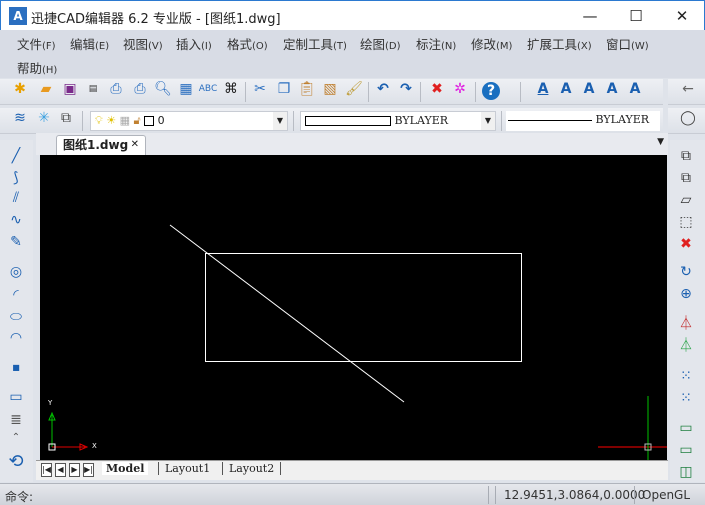 The image size is (705, 505). Describe the element at coordinates (340, 46) in the screenshot. I see `menu-shortcut: (T)` at that location.